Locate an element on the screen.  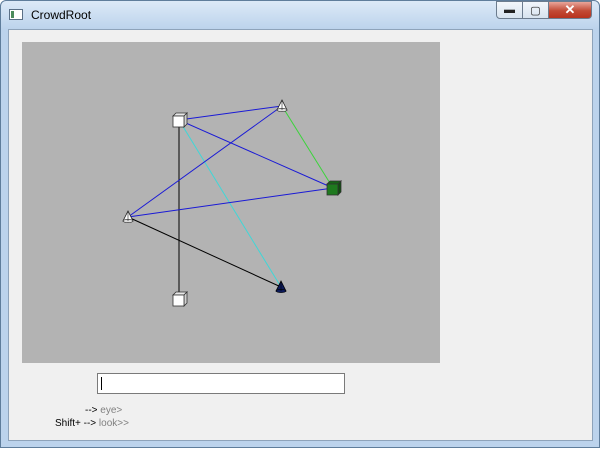
maximize-button: ▢ is located at coordinates (536, 10).